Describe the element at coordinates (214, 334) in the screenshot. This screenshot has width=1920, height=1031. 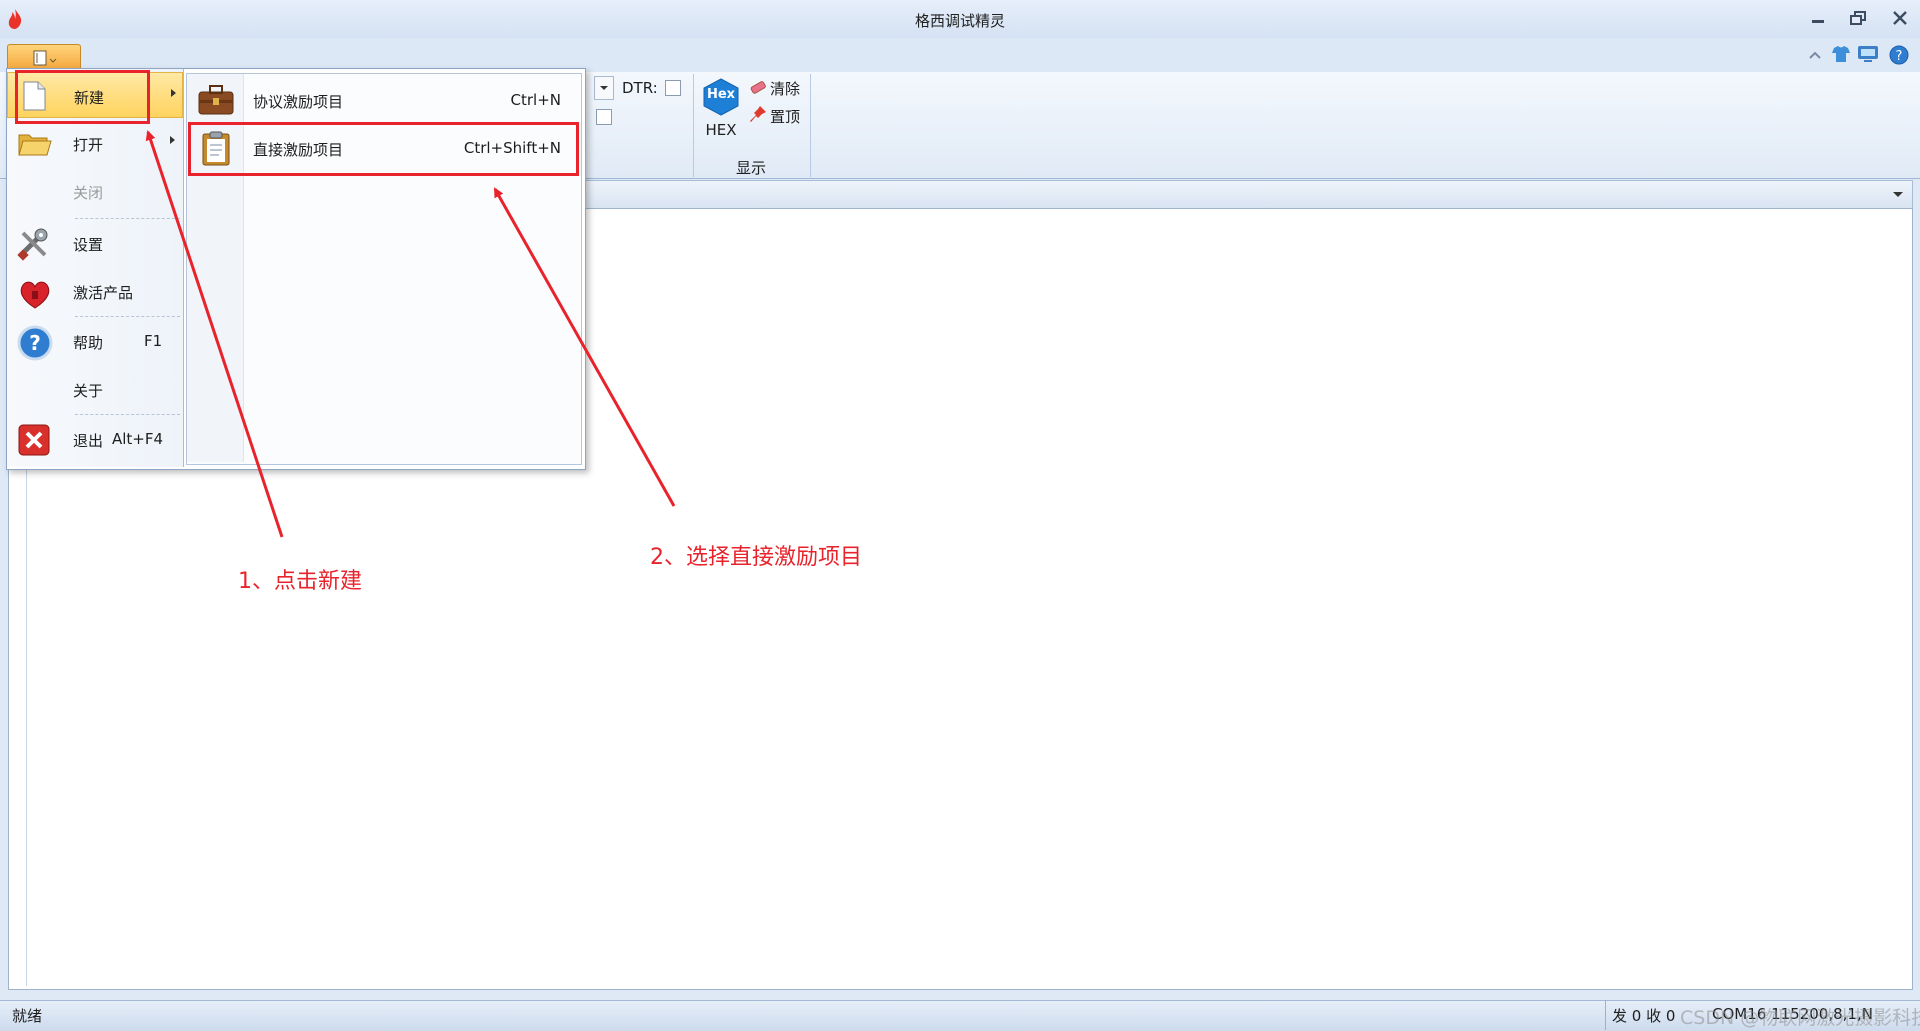
I see `arrow-to-new` at that location.